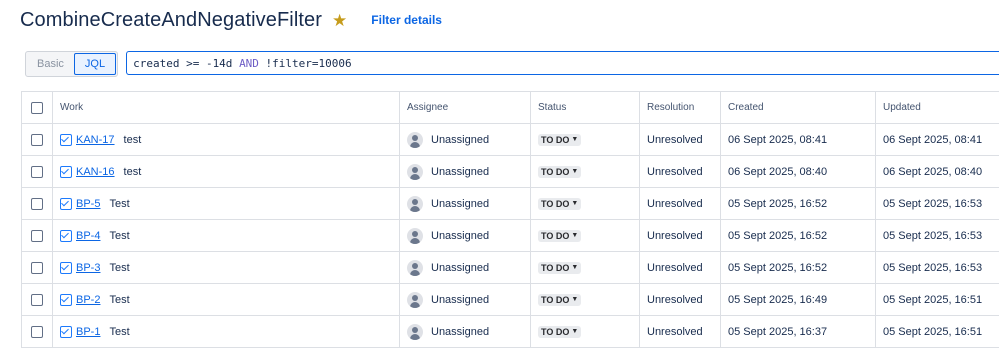 Image resolution: width=999 pixels, height=353 pixels. I want to click on updated-cell: 05 Sept 2025, 16:53, so click(933, 267).